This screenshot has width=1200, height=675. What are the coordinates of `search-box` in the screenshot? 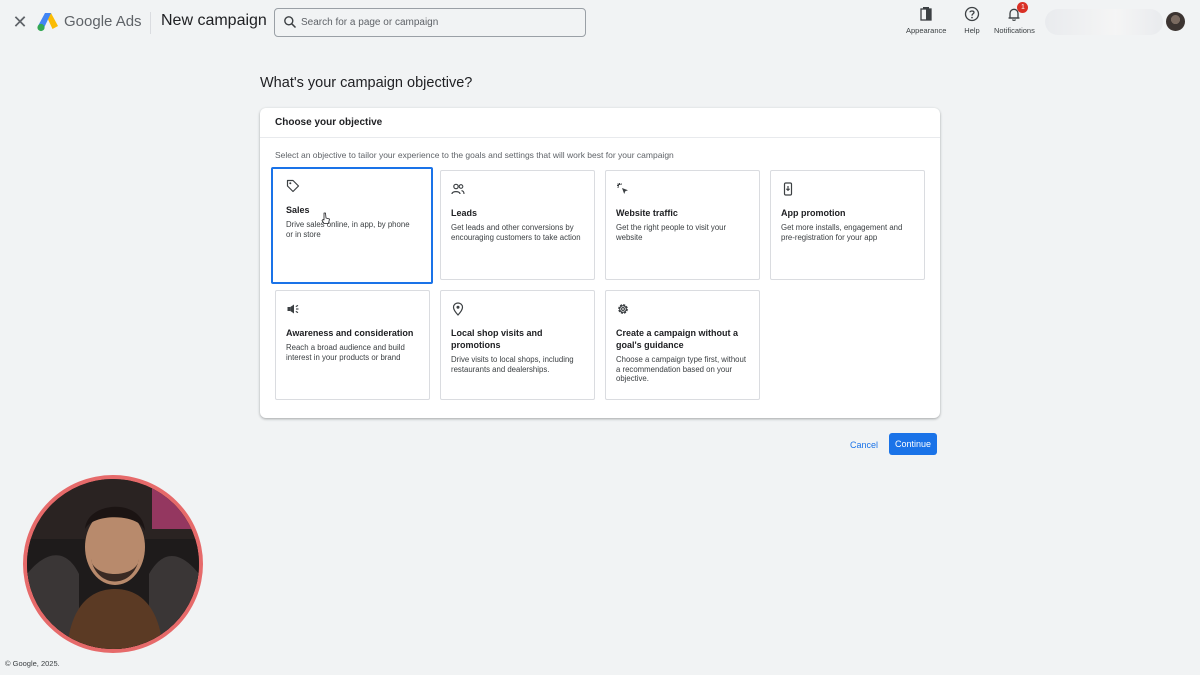 It's located at (430, 22).